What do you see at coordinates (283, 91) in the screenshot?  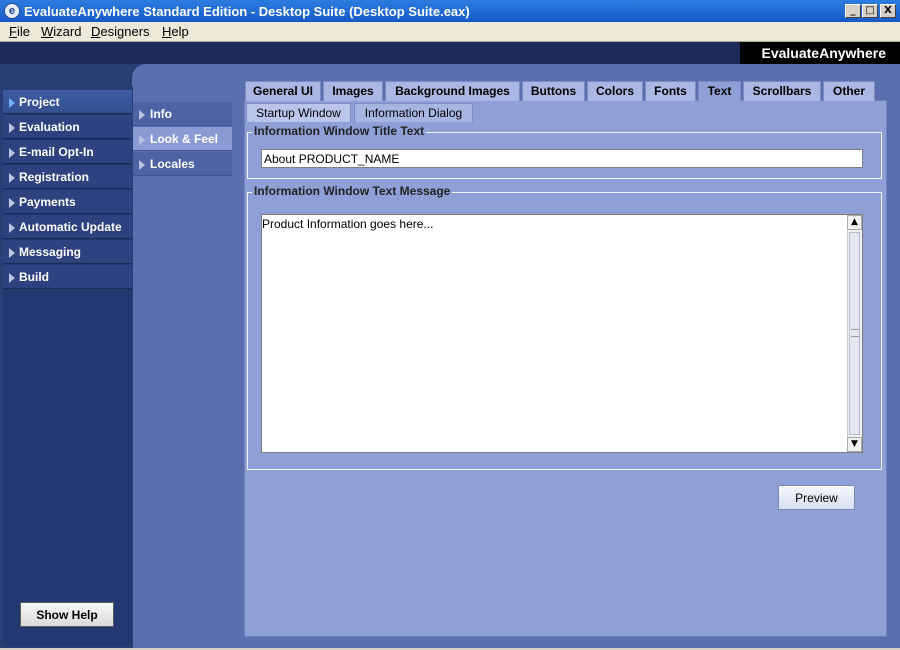 I see `tab-general-ui: General UI` at bounding box center [283, 91].